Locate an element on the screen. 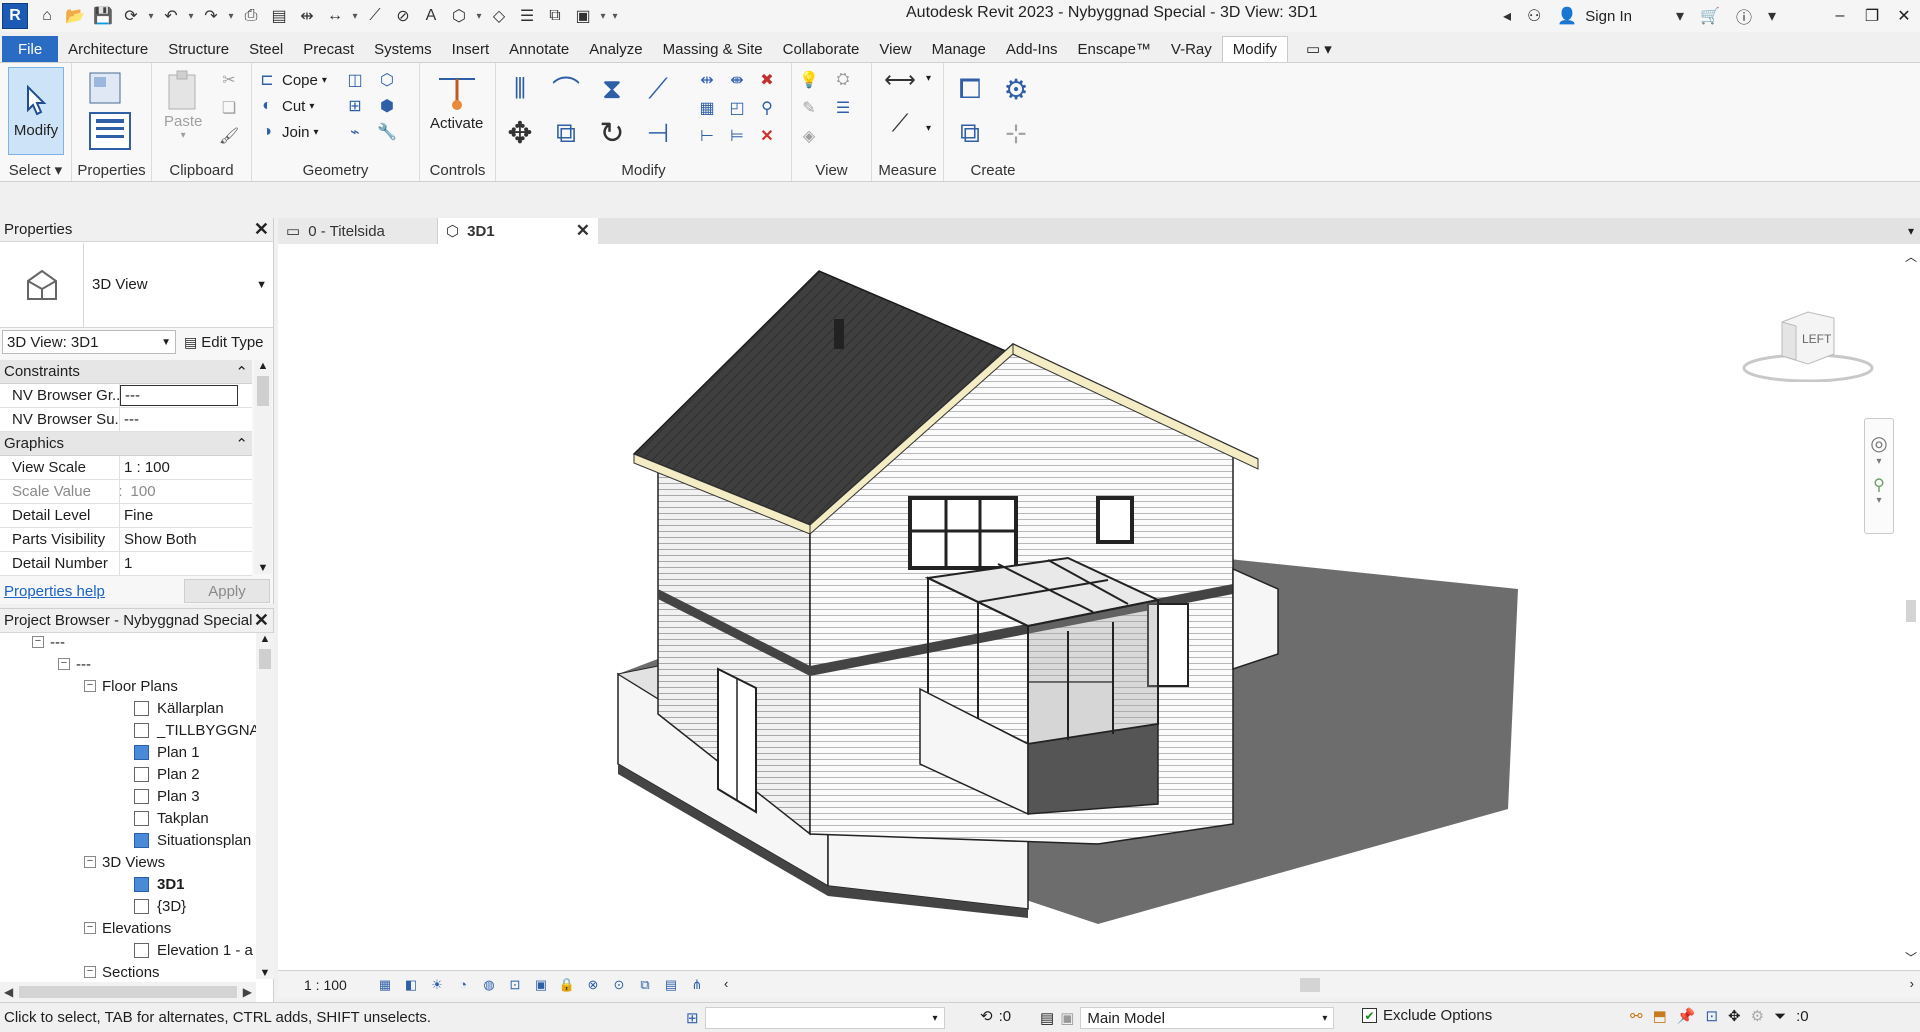  offset-icon: ⌒ is located at coordinates (566, 89).